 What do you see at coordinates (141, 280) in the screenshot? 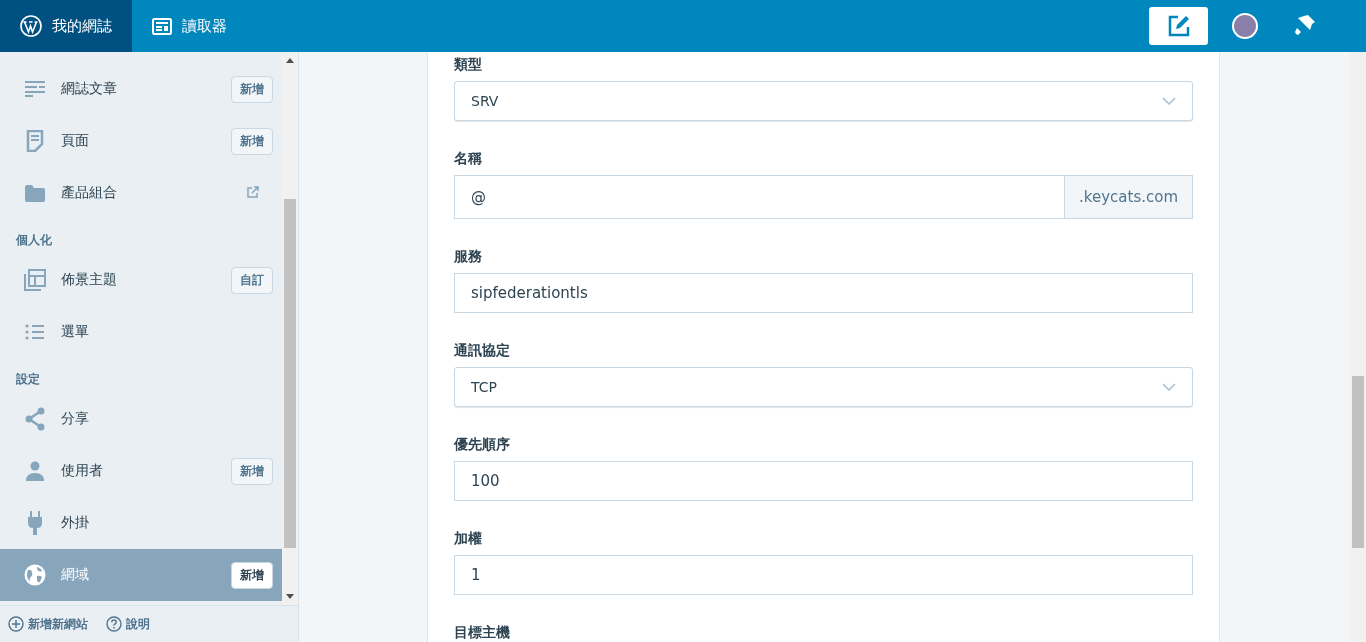
I see `sidebar-item: 佈景主題 自訂` at bounding box center [141, 280].